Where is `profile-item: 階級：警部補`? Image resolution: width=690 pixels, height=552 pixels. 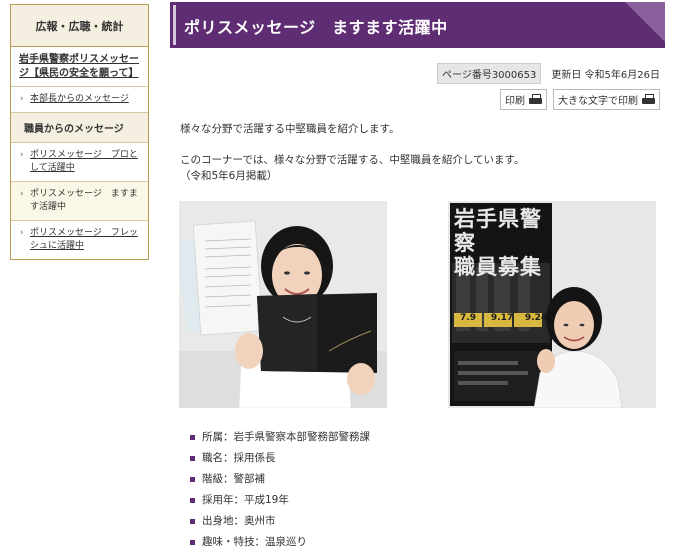 profile-item: 階級：警部補 is located at coordinates (280, 479).